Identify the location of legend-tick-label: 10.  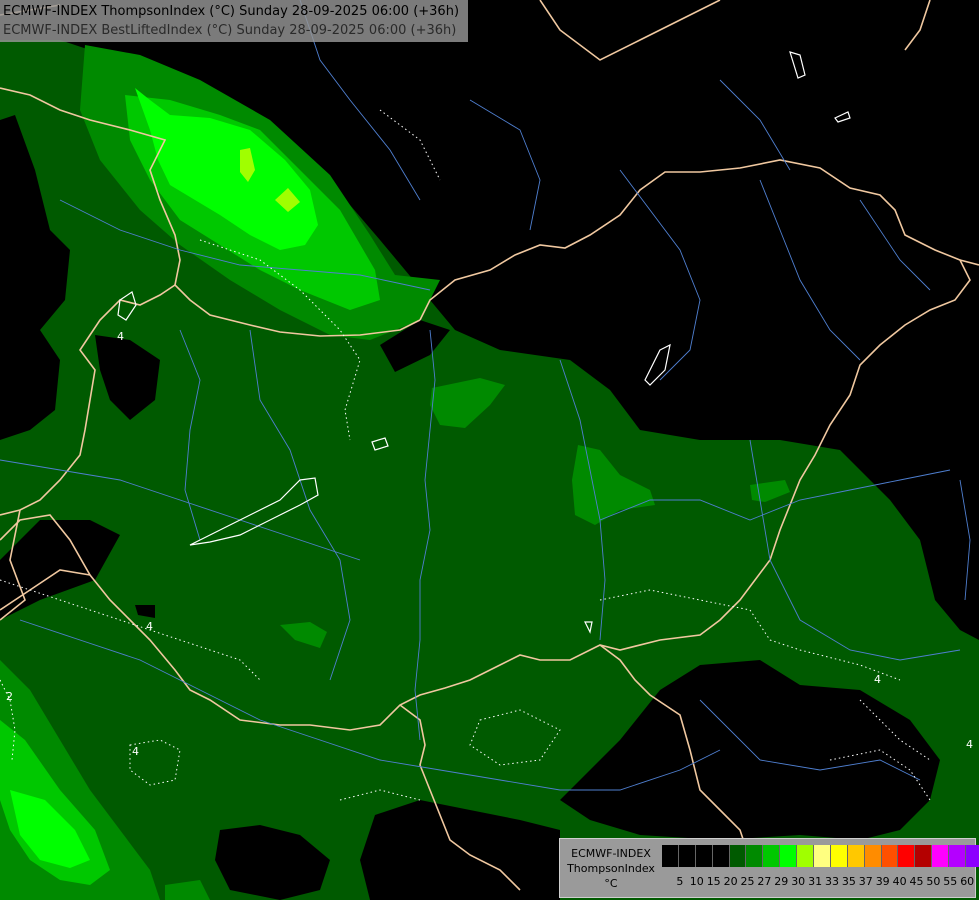
(696, 881).